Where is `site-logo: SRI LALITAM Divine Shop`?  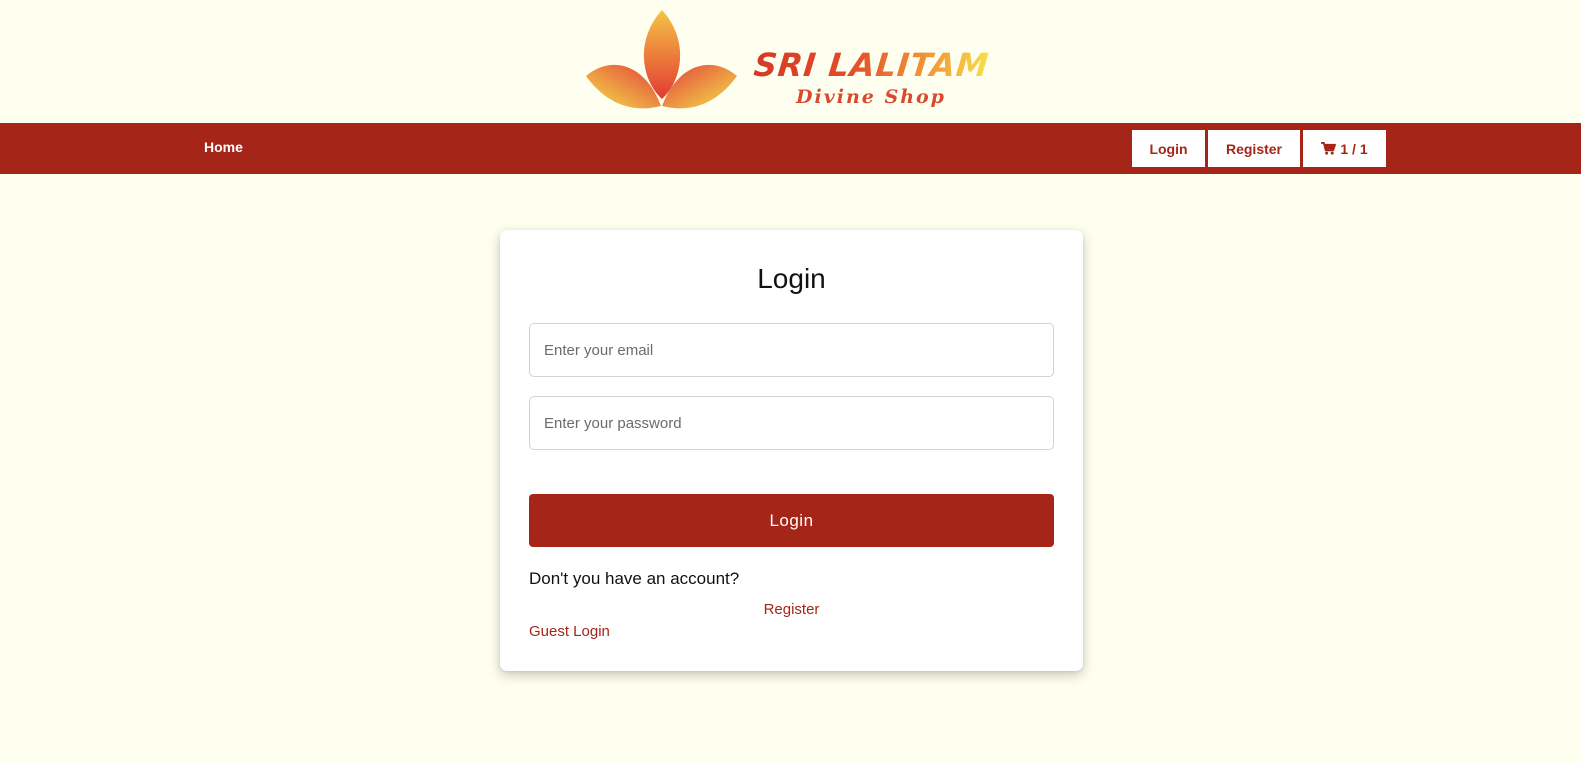
site-logo: SRI LALITAM Divine Shop is located at coordinates (787, 61).